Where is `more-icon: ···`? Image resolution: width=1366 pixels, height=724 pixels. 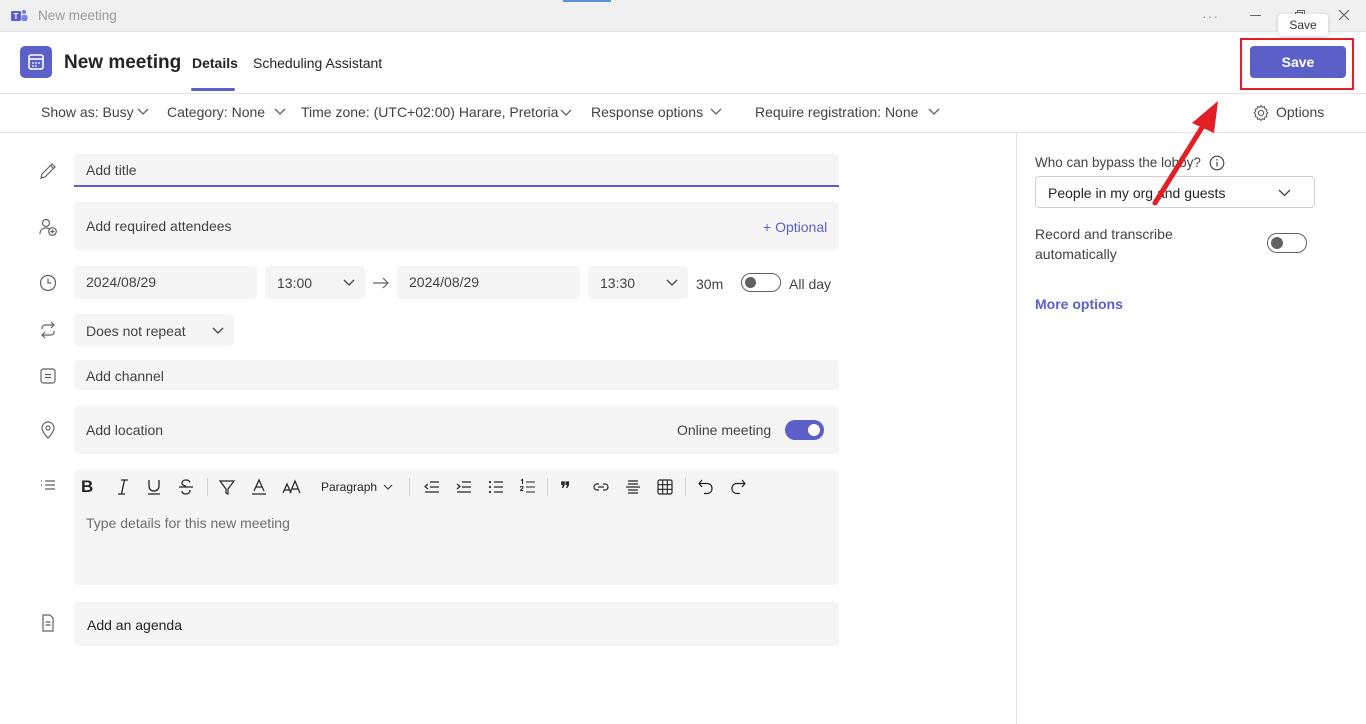
more-icon: ··· is located at coordinates (1210, 16).